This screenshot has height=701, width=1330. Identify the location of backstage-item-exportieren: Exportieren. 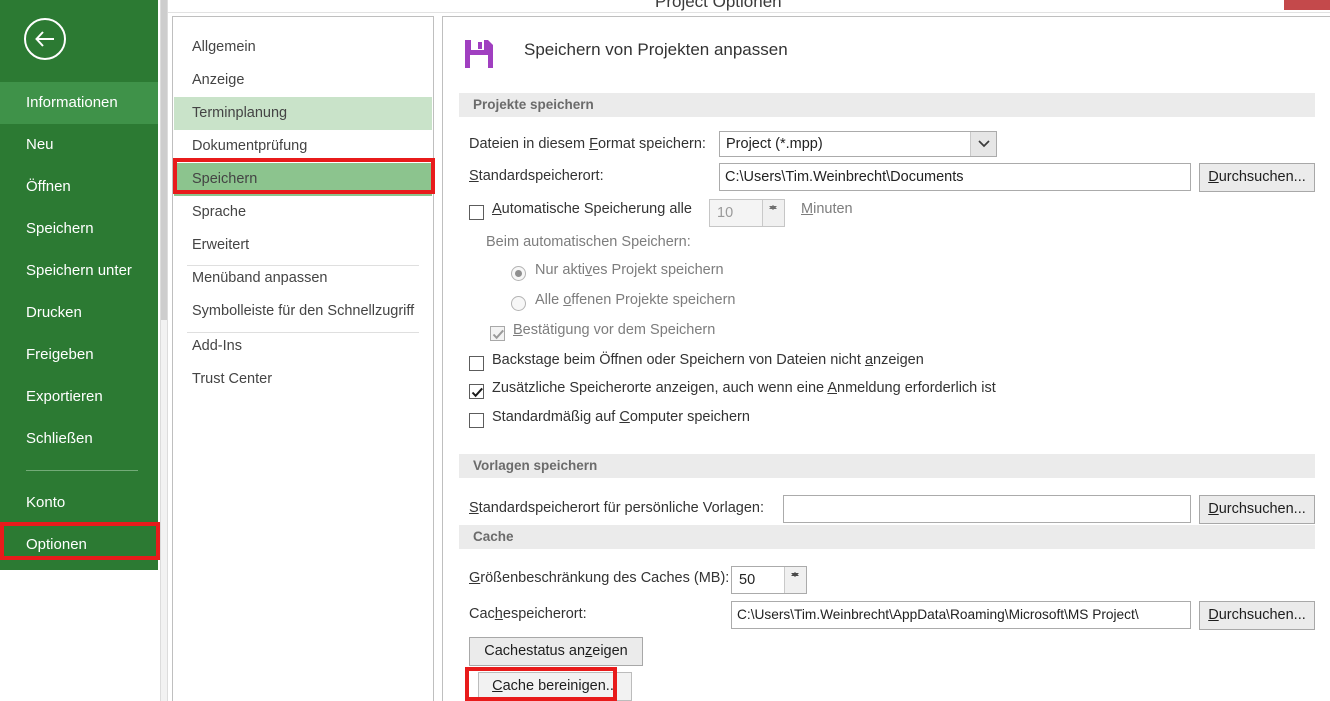
(79, 397).